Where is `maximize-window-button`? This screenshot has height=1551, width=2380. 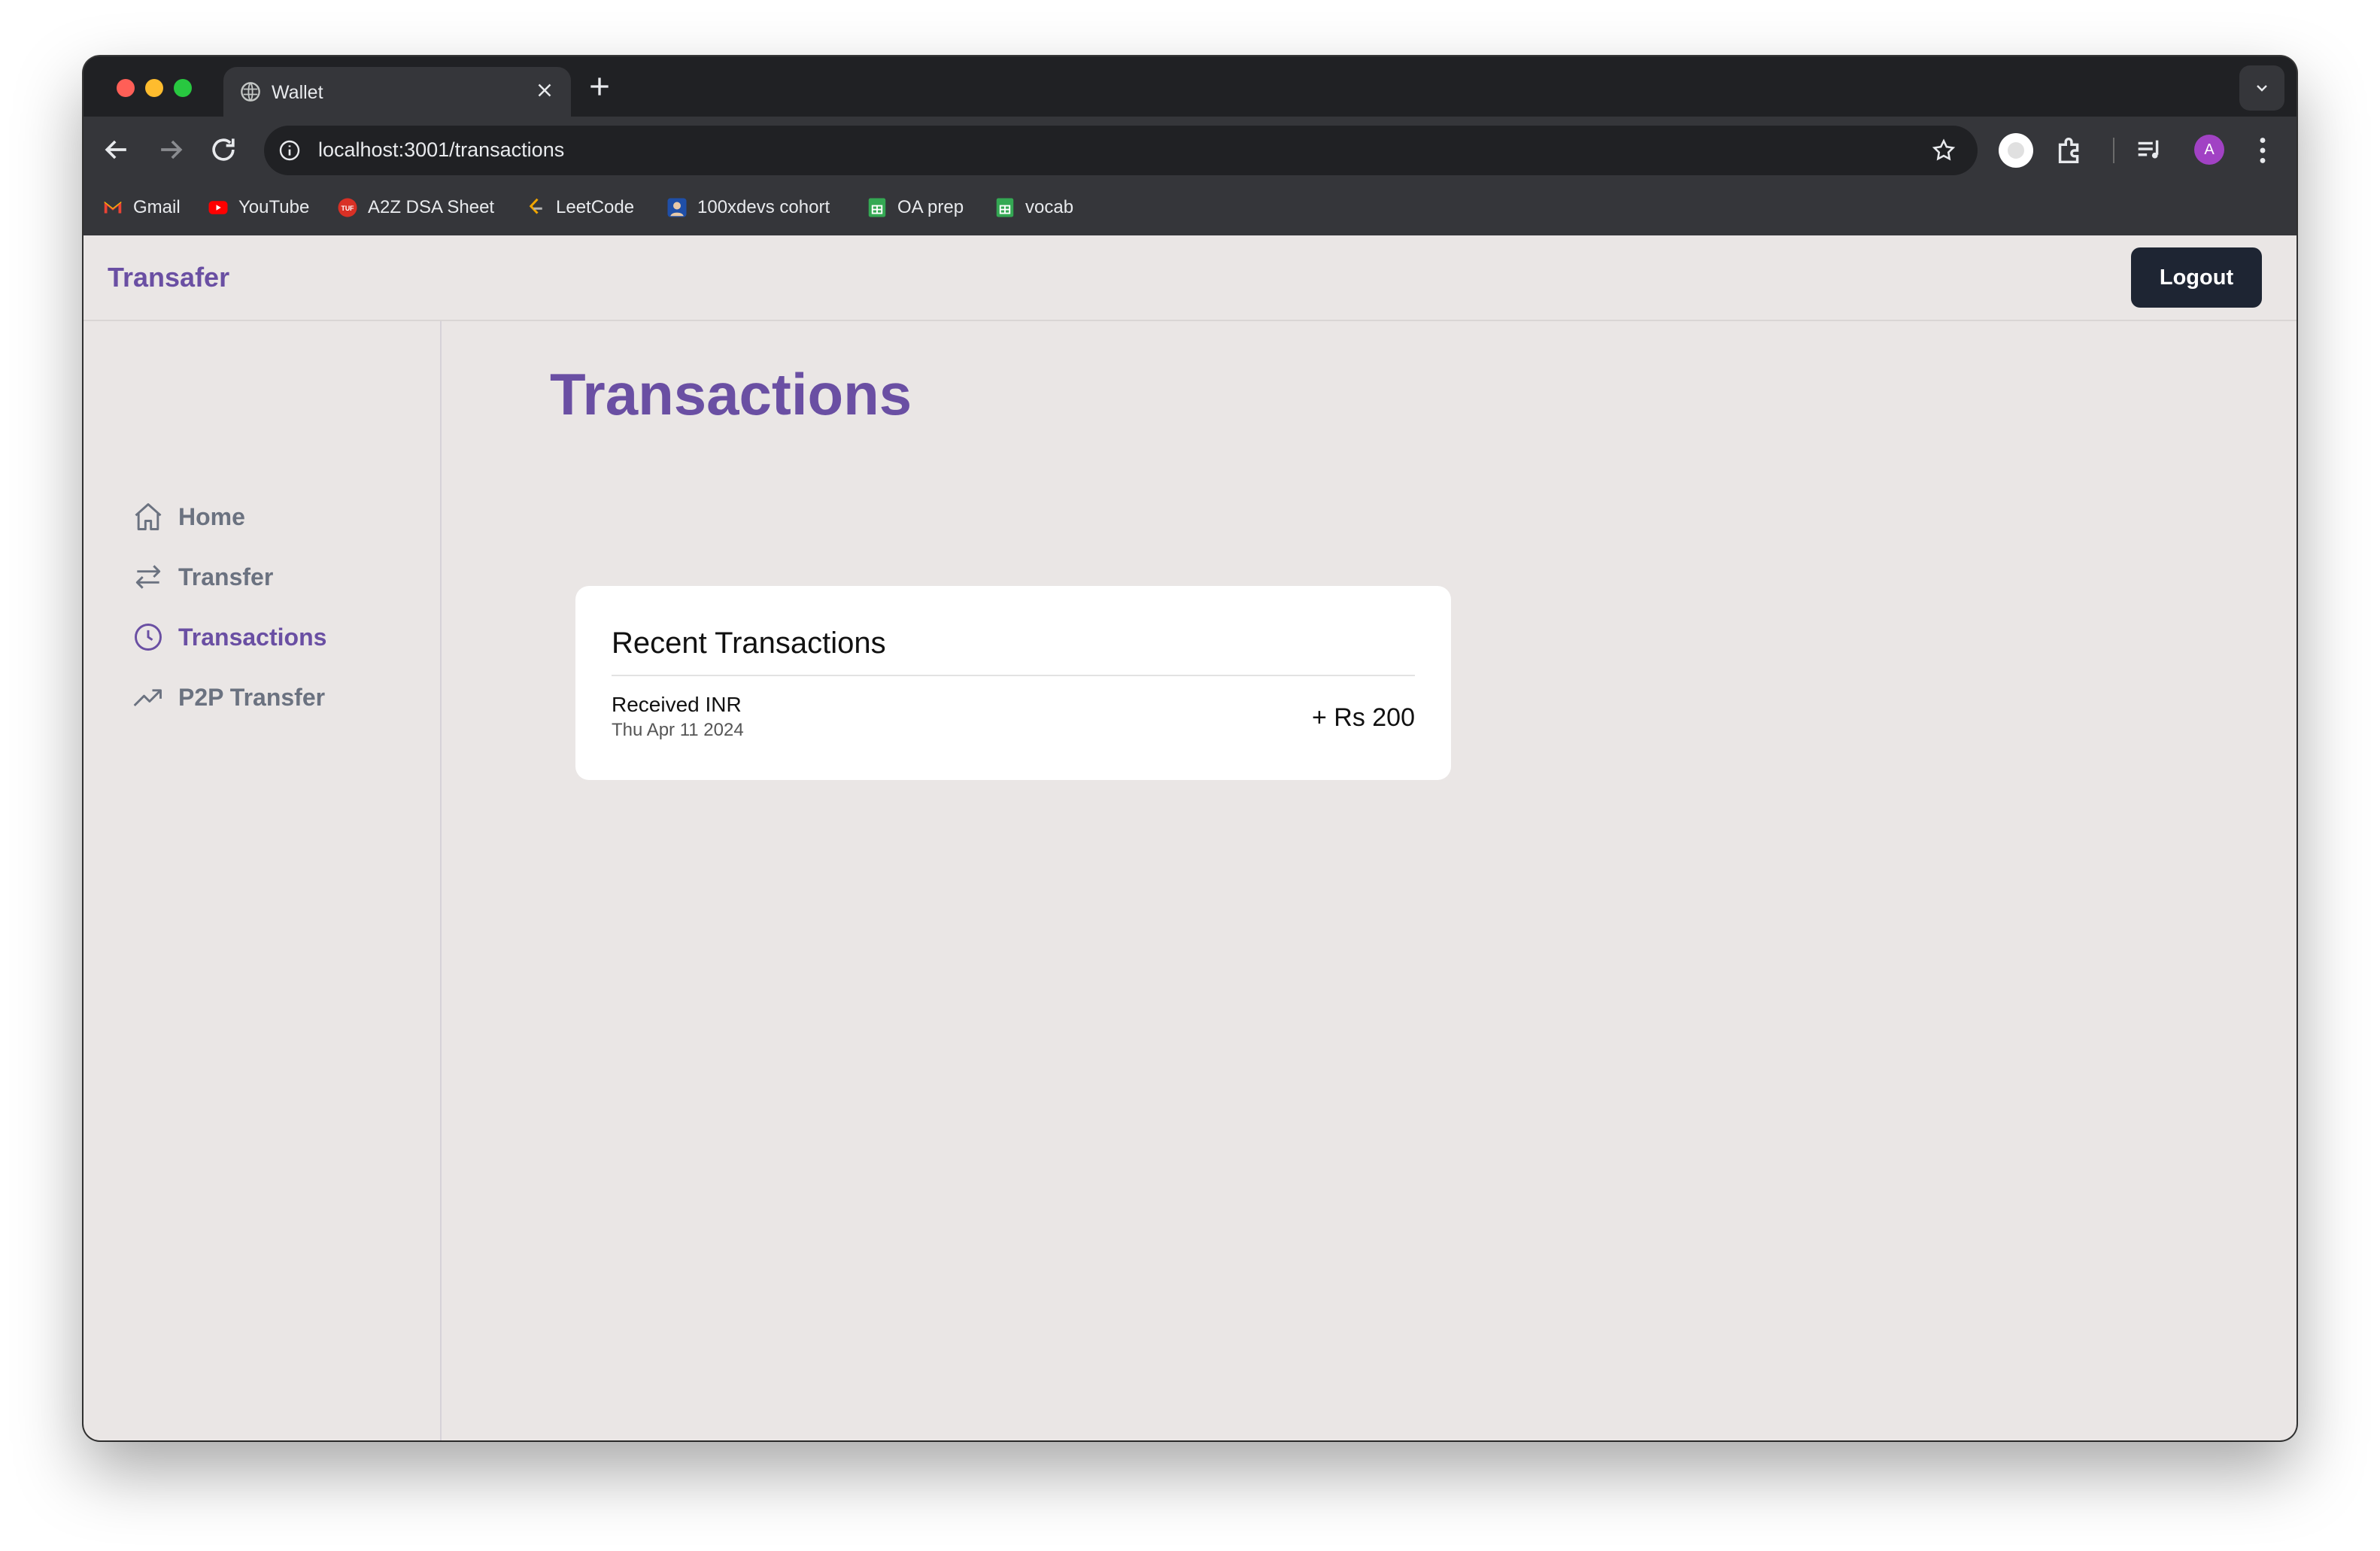
maximize-window-button is located at coordinates (183, 88).